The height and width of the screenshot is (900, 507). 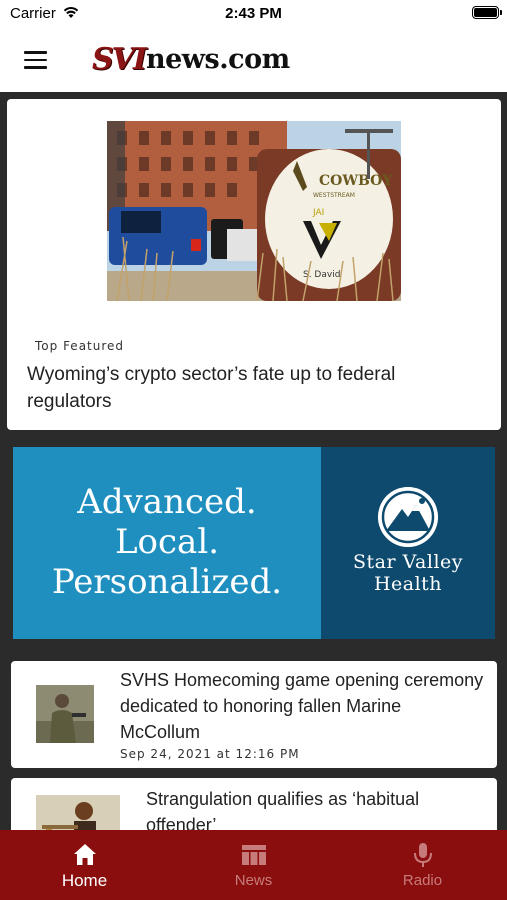 What do you see at coordinates (119, 59) in the screenshot?
I see `logo-svi: SVI` at bounding box center [119, 59].